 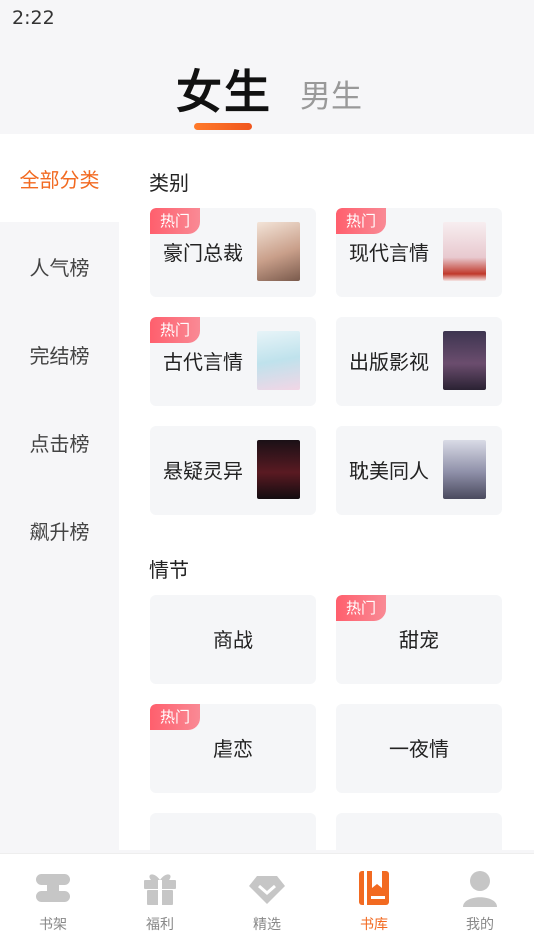 I want to click on card-label: 出版影视, so click(x=389, y=361).